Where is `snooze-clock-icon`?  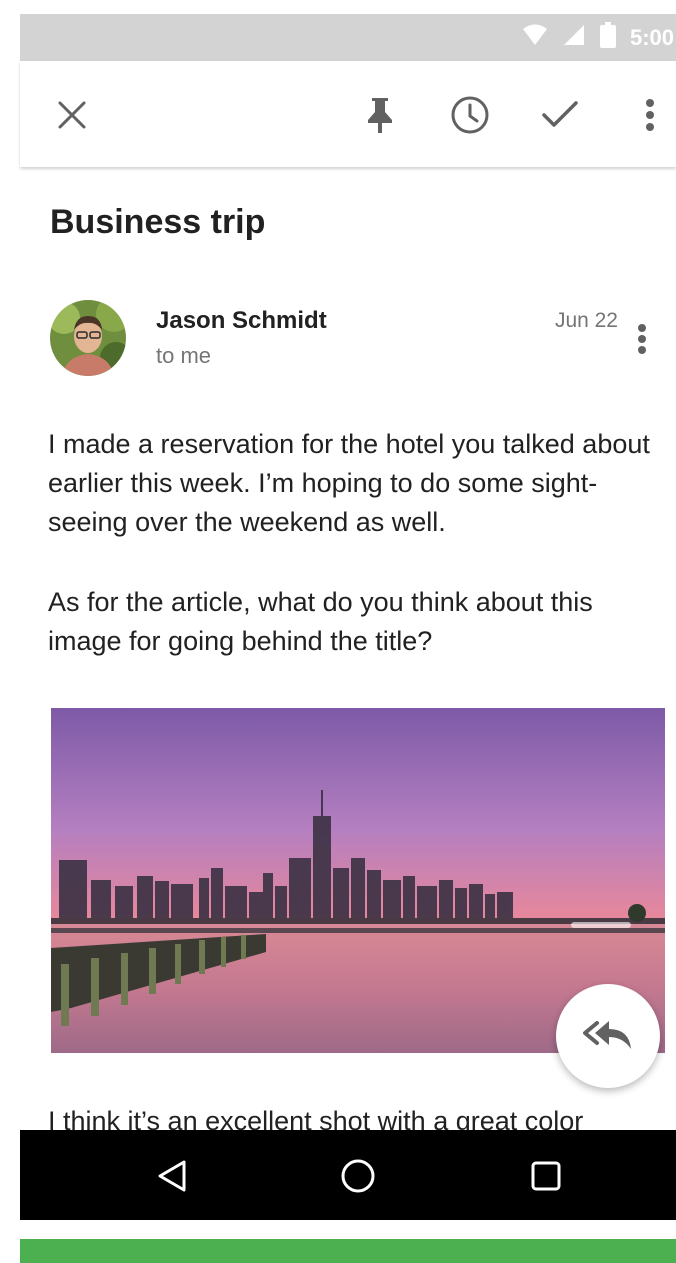
snooze-clock-icon is located at coordinates (470, 115).